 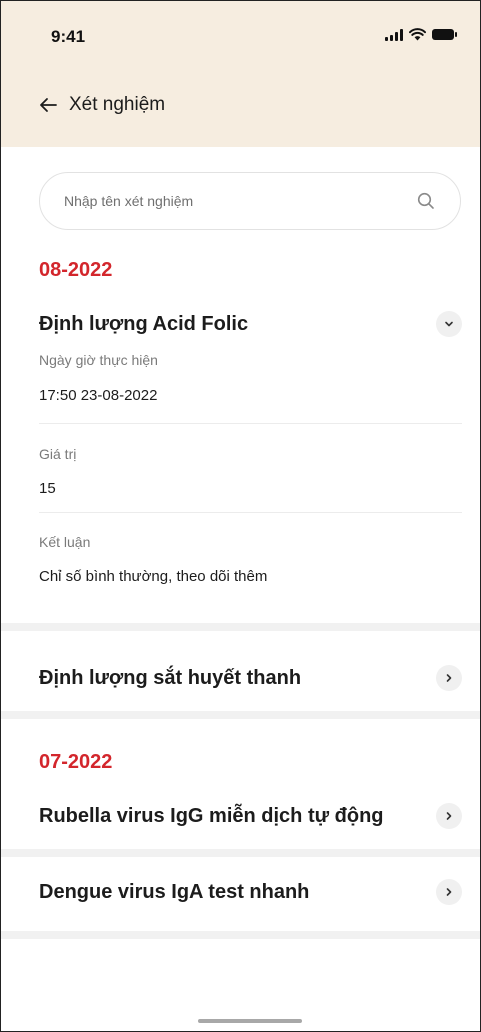 I want to click on field-label-datetime: Ngày giờ thực hiện, so click(x=98, y=360).